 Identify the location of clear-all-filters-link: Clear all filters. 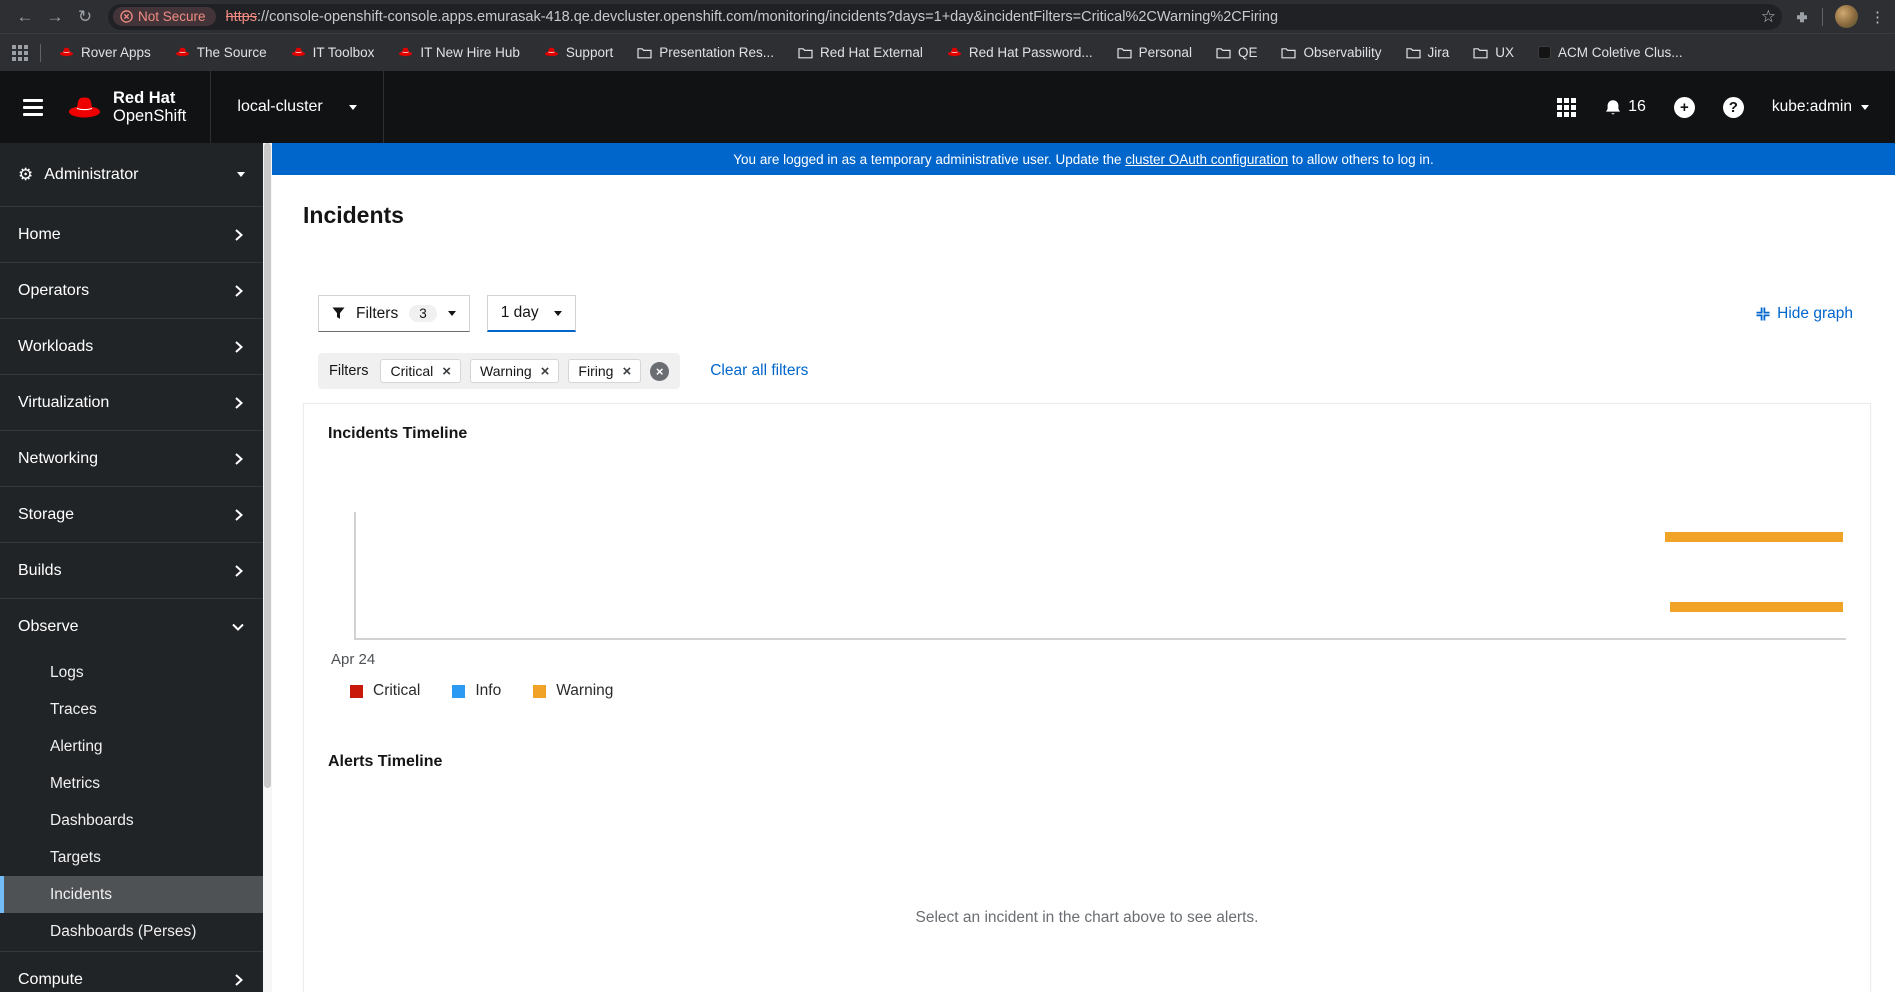
(759, 371).